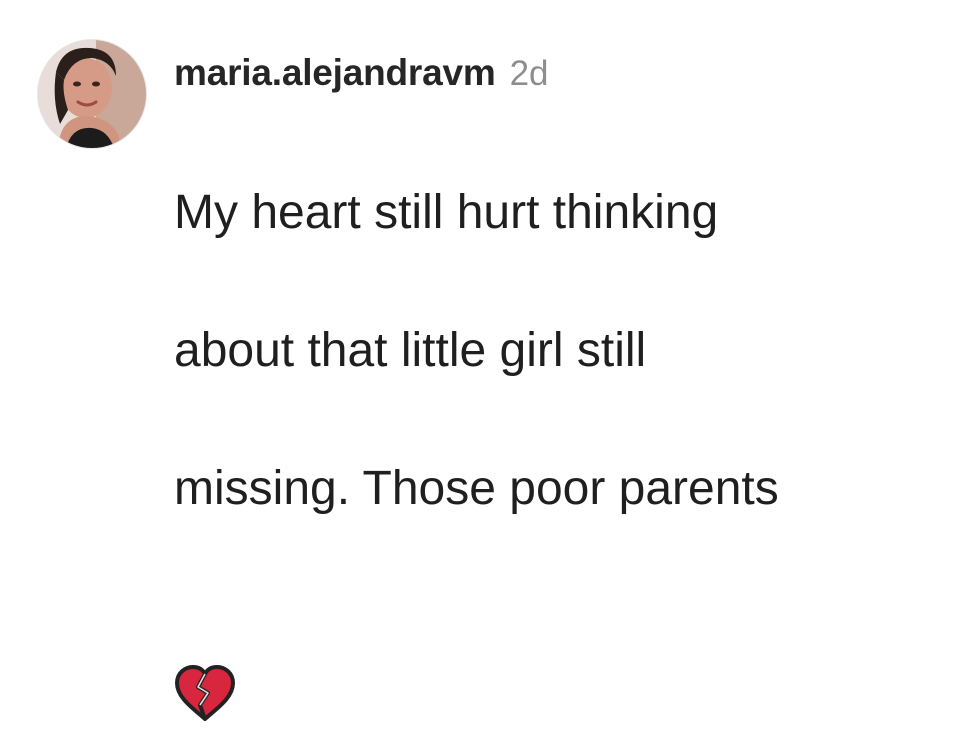 The height and width of the screenshot is (740, 980). Describe the element at coordinates (205, 668) in the screenshot. I see `broken-heart-icon` at that location.